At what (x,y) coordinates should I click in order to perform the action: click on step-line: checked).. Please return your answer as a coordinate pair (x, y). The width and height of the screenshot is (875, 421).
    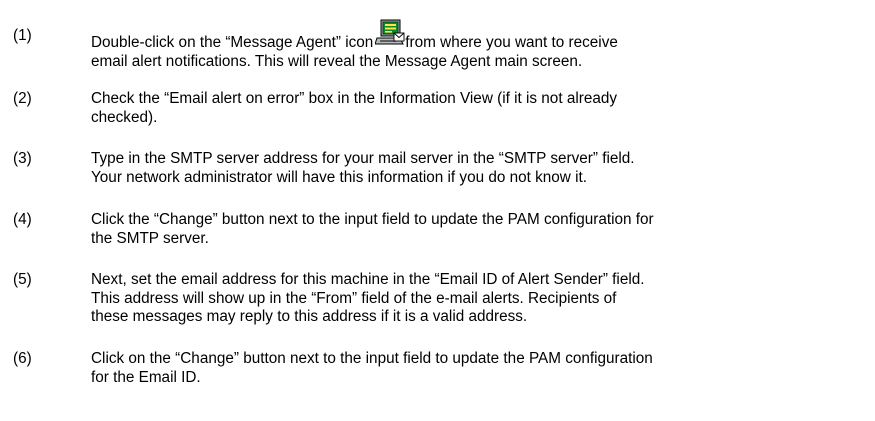
    Looking at the image, I should click on (124, 117).